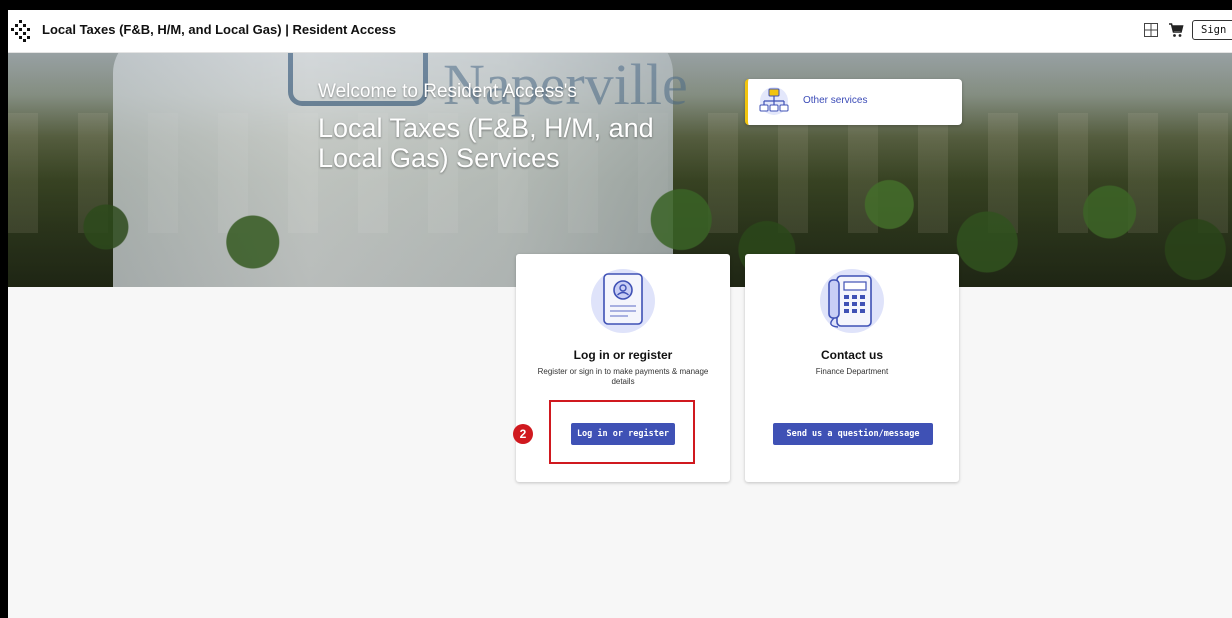  I want to click on id-badge-icon, so click(623, 301).